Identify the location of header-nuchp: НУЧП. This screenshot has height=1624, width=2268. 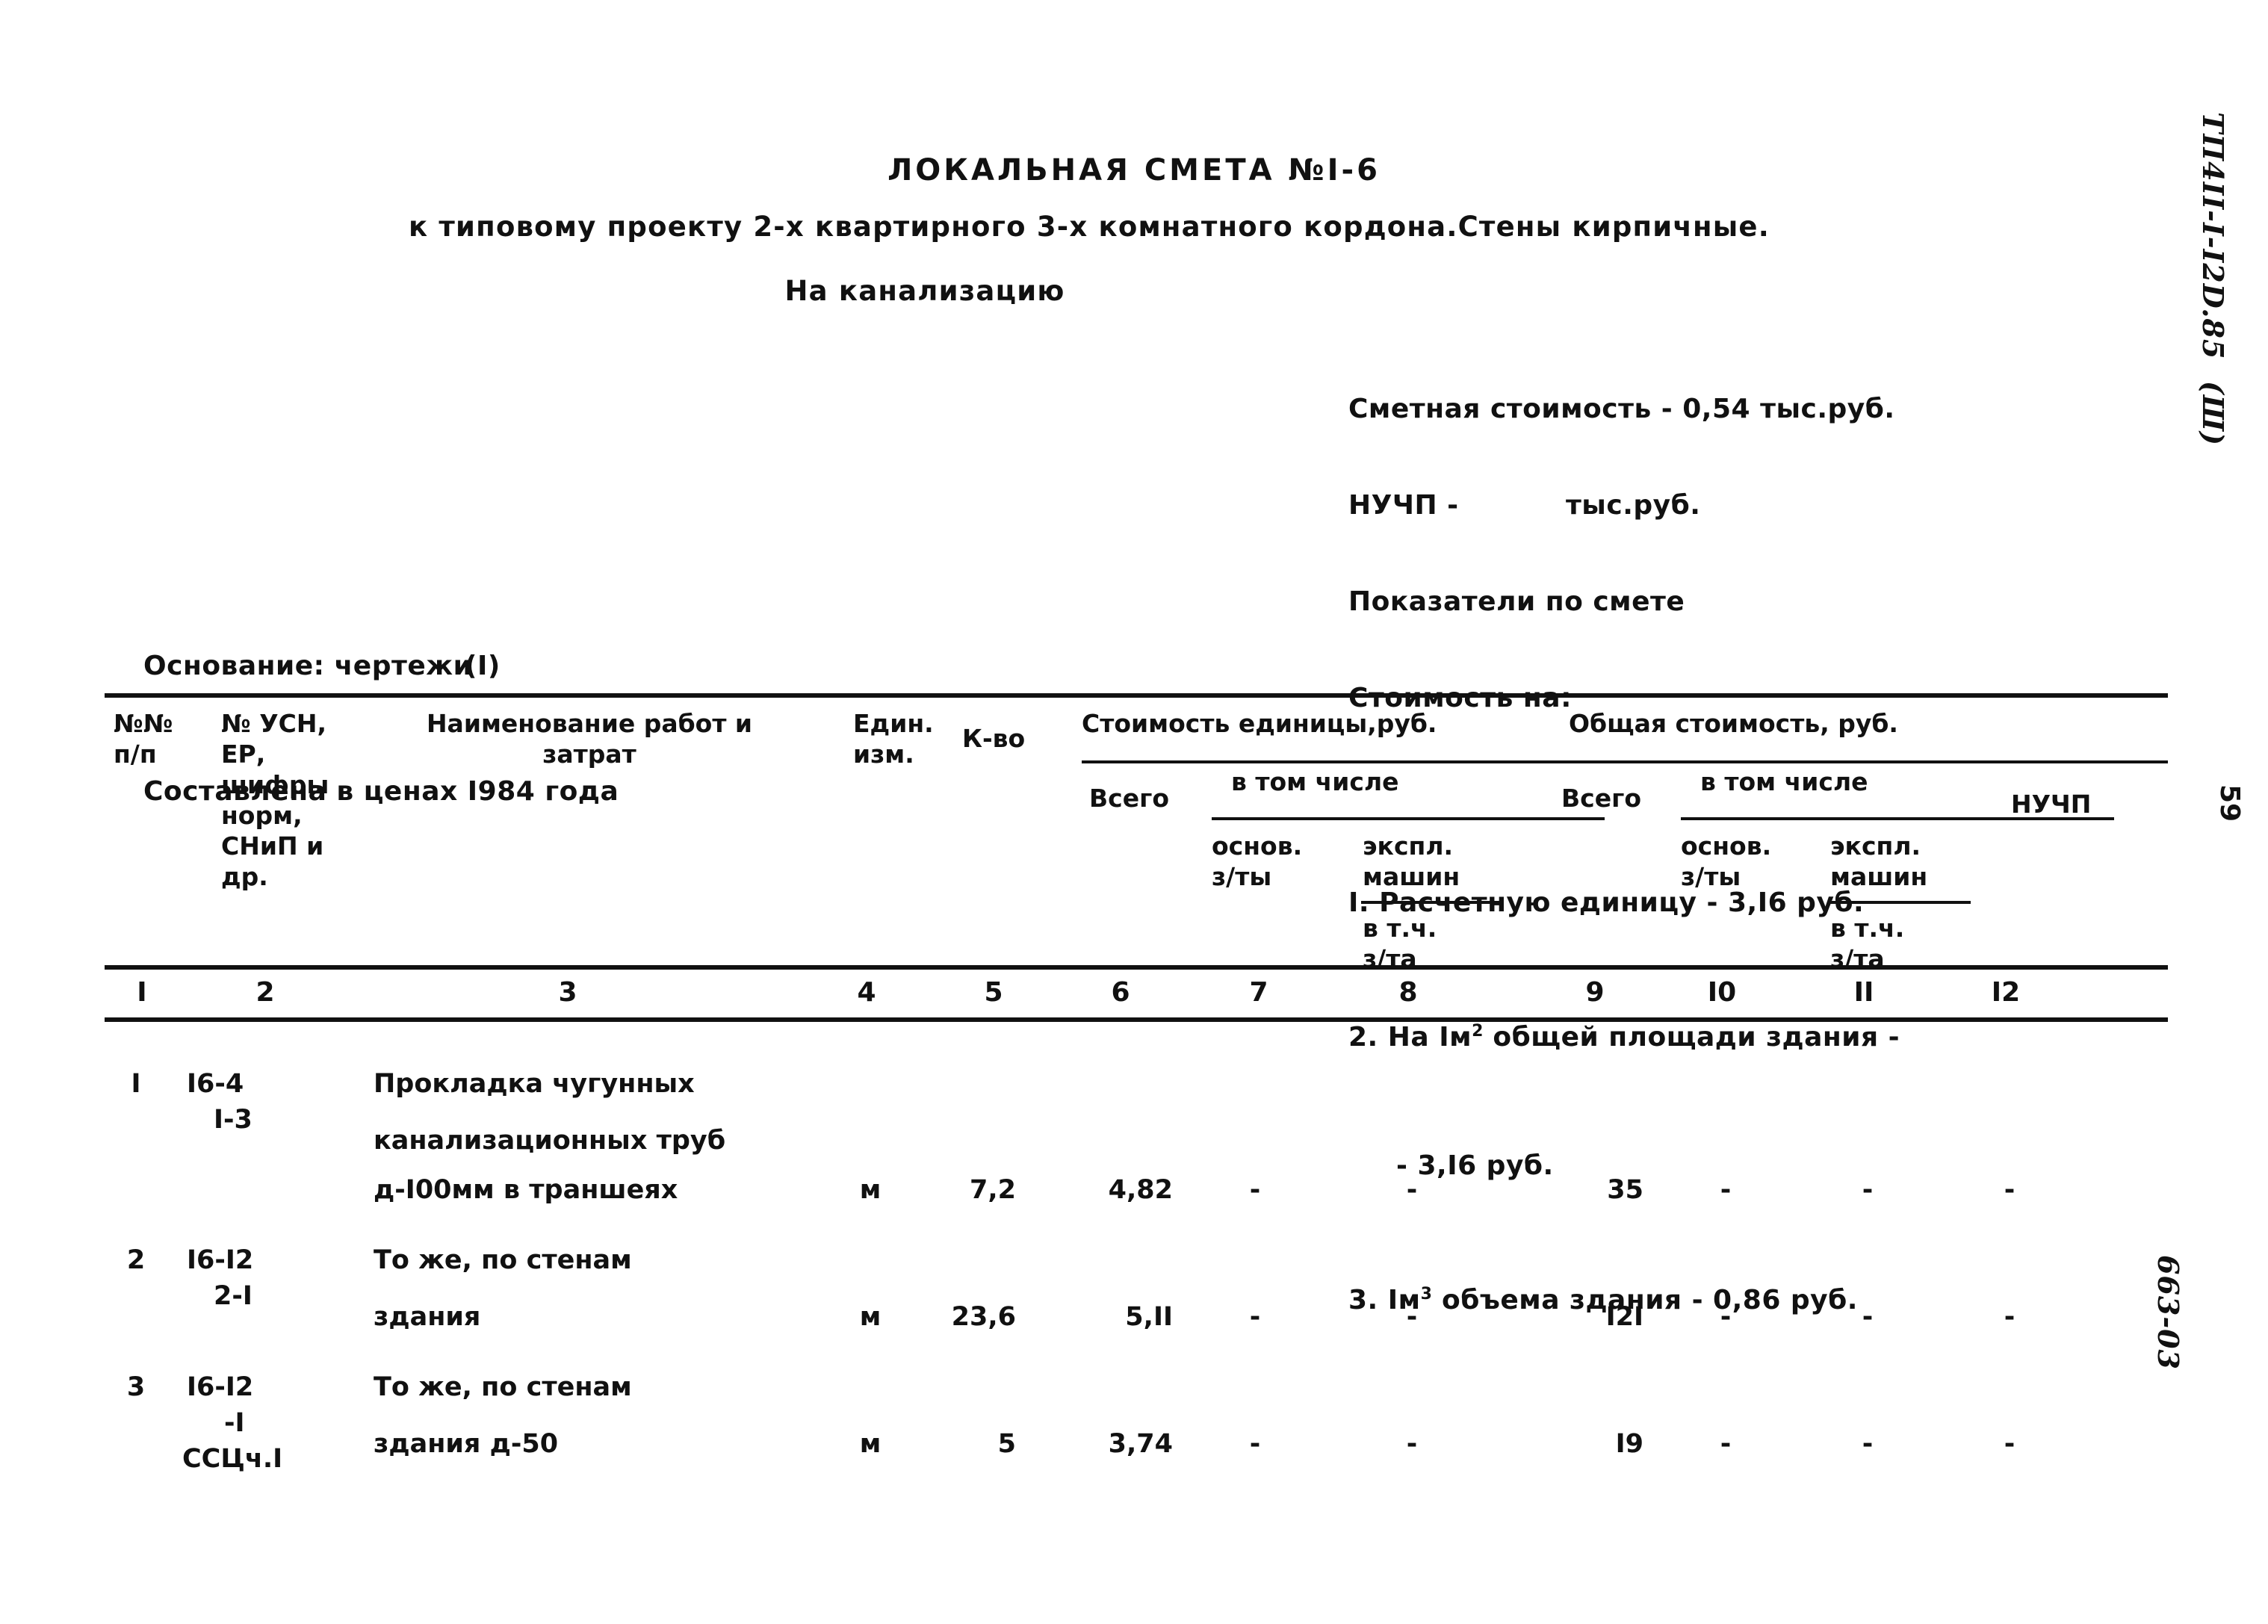
(2051, 804).